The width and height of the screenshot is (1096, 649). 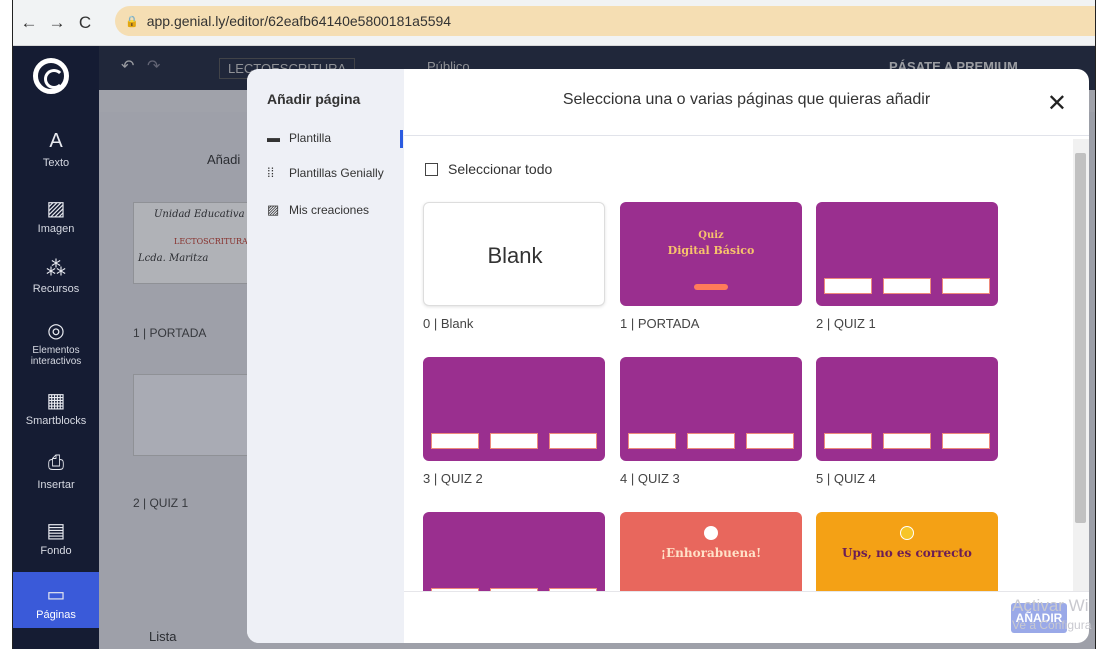 I want to click on template-card-wrong: Ups, no es correcto, so click(x=907, y=551).